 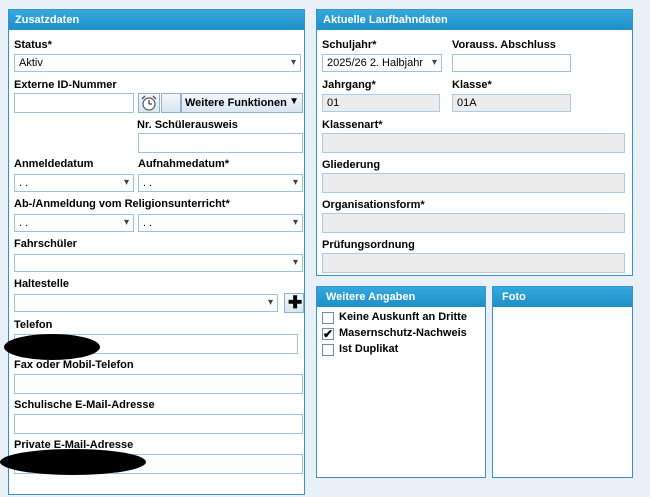 What do you see at coordinates (54, 164) in the screenshot?
I see `anmeldedatum-label: Anmeldedatum` at bounding box center [54, 164].